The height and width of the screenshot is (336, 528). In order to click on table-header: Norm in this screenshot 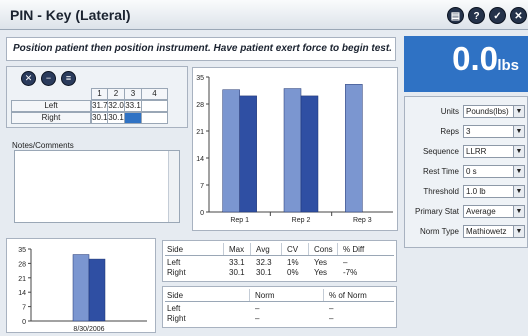, I will do `click(265, 295)`.